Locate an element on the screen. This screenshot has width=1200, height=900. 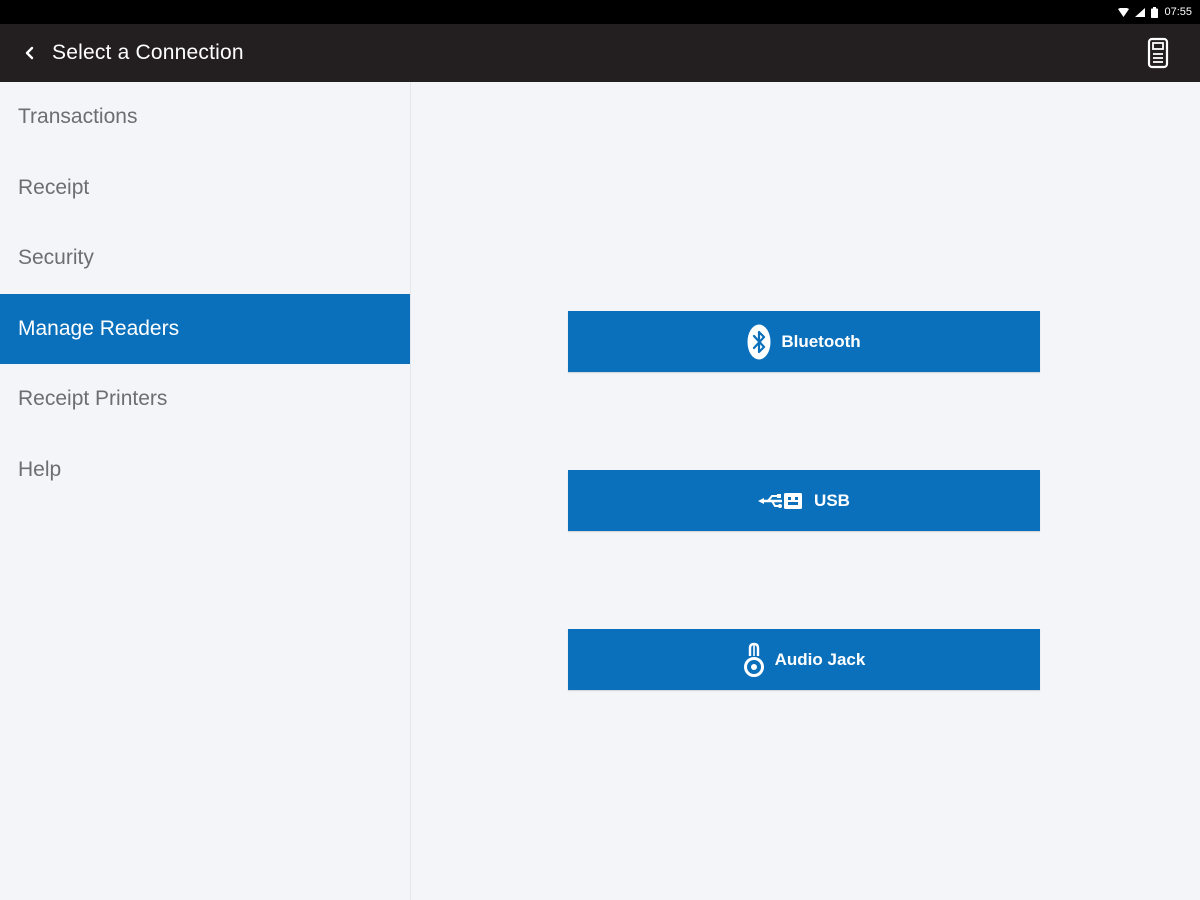
card-reader-icon is located at coordinates (1158, 53).